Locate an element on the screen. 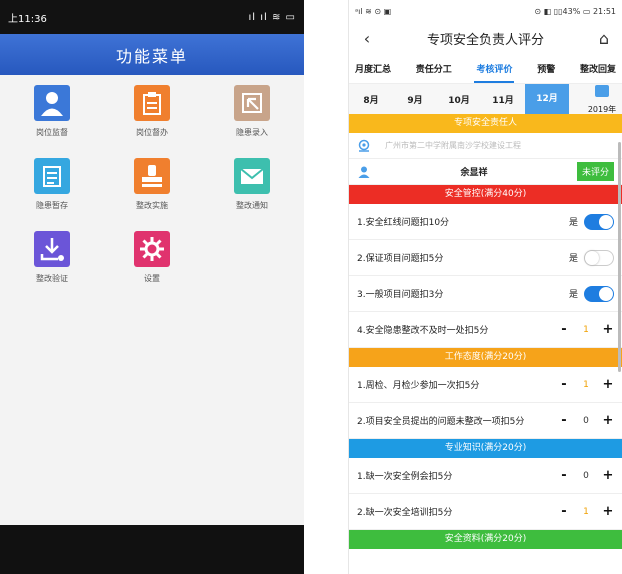 The image size is (622, 574). month-item: 10月 is located at coordinates (459, 99).